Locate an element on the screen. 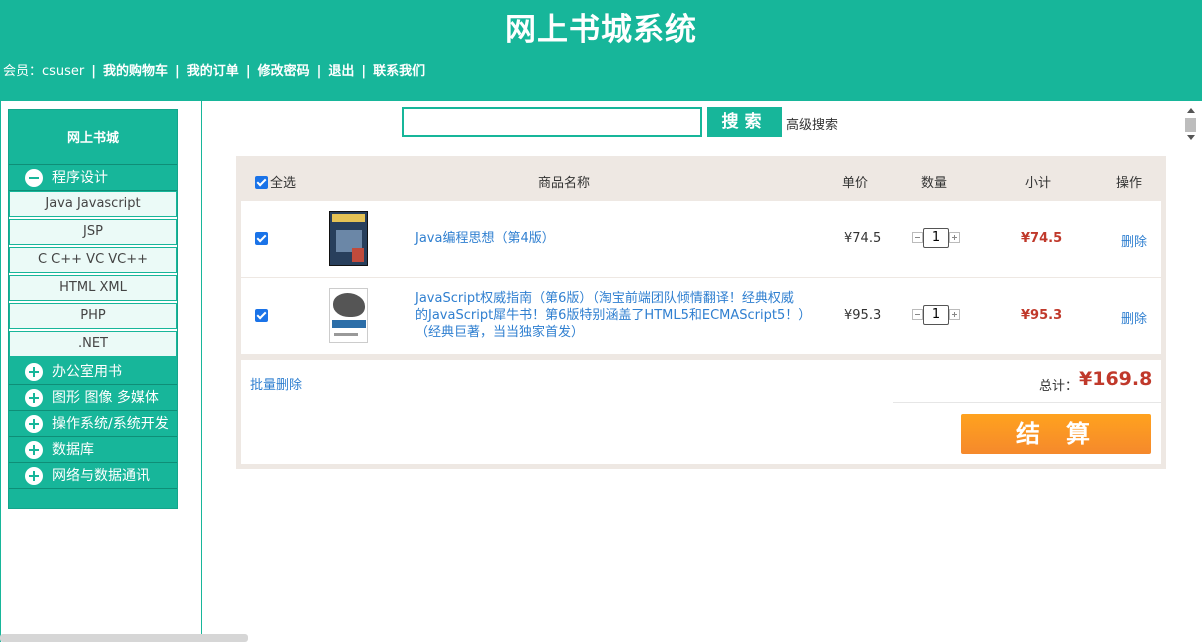 The width and height of the screenshot is (1202, 642). category-database: 数据库 is located at coordinates (93, 450).